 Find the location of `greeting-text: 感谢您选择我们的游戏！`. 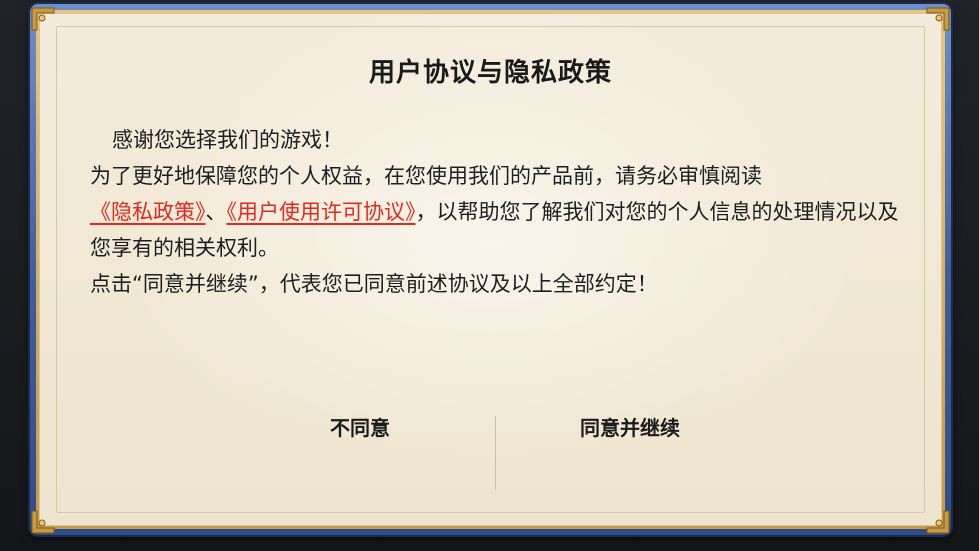

greeting-text: 感谢您选择我们的游戏！ is located at coordinates (227, 140).